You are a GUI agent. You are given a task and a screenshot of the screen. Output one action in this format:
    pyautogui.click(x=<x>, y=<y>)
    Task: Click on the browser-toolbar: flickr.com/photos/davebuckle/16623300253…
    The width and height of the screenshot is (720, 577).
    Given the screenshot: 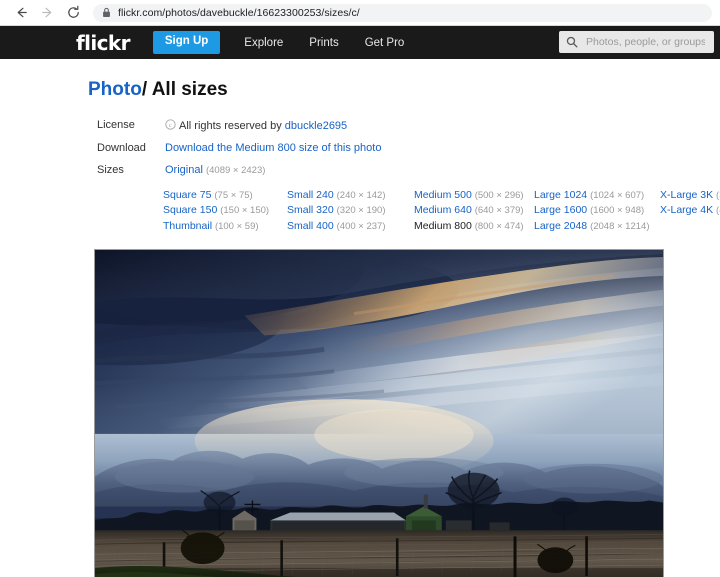 What is the action you would take?
    pyautogui.click(x=360, y=13)
    